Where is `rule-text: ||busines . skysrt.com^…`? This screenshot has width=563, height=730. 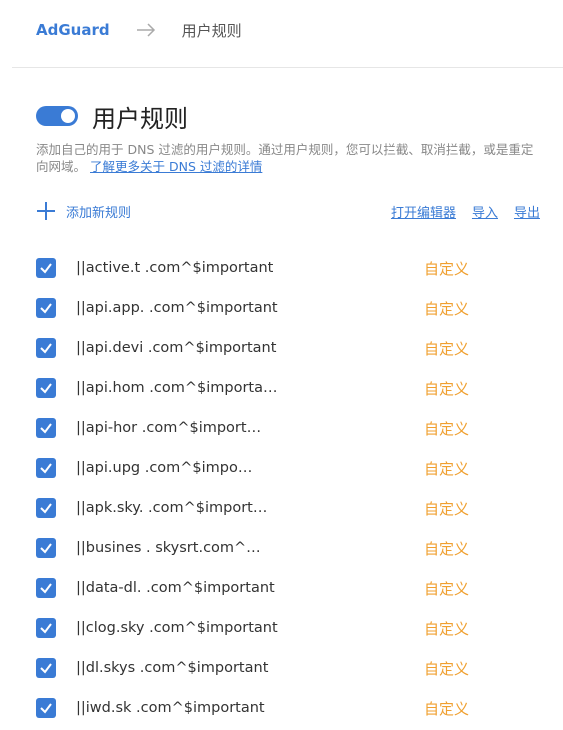
rule-text: ||busines . skysrt.com^… is located at coordinates (226, 548).